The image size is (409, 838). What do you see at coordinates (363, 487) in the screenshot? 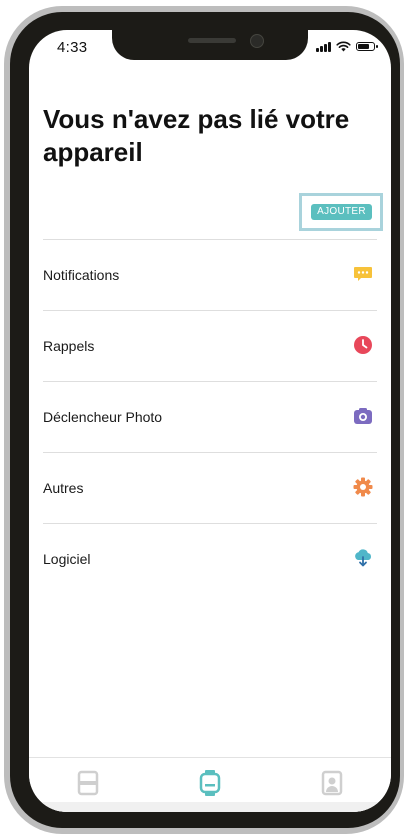
I see `gear-icon` at bounding box center [363, 487].